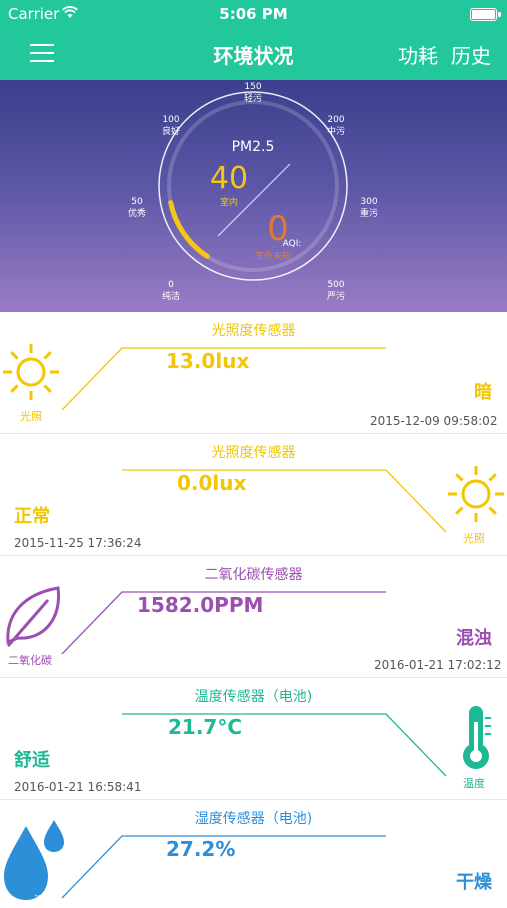  Describe the element at coordinates (253, 495) in the screenshot. I see `sensor-card-light-2: 光照度传感器 0.0lux 正常 2015-11-25 17:36:24 光照` at that location.